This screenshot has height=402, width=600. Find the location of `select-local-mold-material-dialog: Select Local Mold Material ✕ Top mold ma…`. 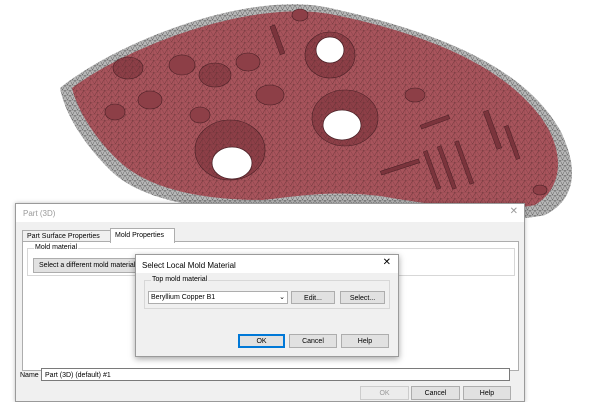

select-local-mold-material-dialog: Select Local Mold Material ✕ Top mold ma… is located at coordinates (267, 305).